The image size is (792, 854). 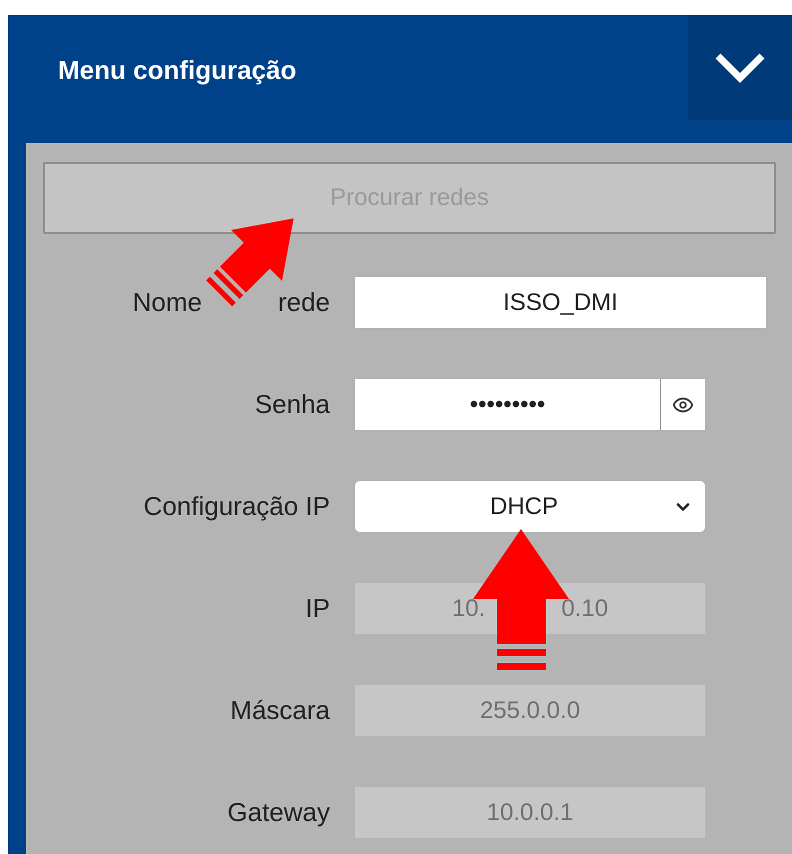 I want to click on readonly-field: 10.0.0.1, so click(x=530, y=812).